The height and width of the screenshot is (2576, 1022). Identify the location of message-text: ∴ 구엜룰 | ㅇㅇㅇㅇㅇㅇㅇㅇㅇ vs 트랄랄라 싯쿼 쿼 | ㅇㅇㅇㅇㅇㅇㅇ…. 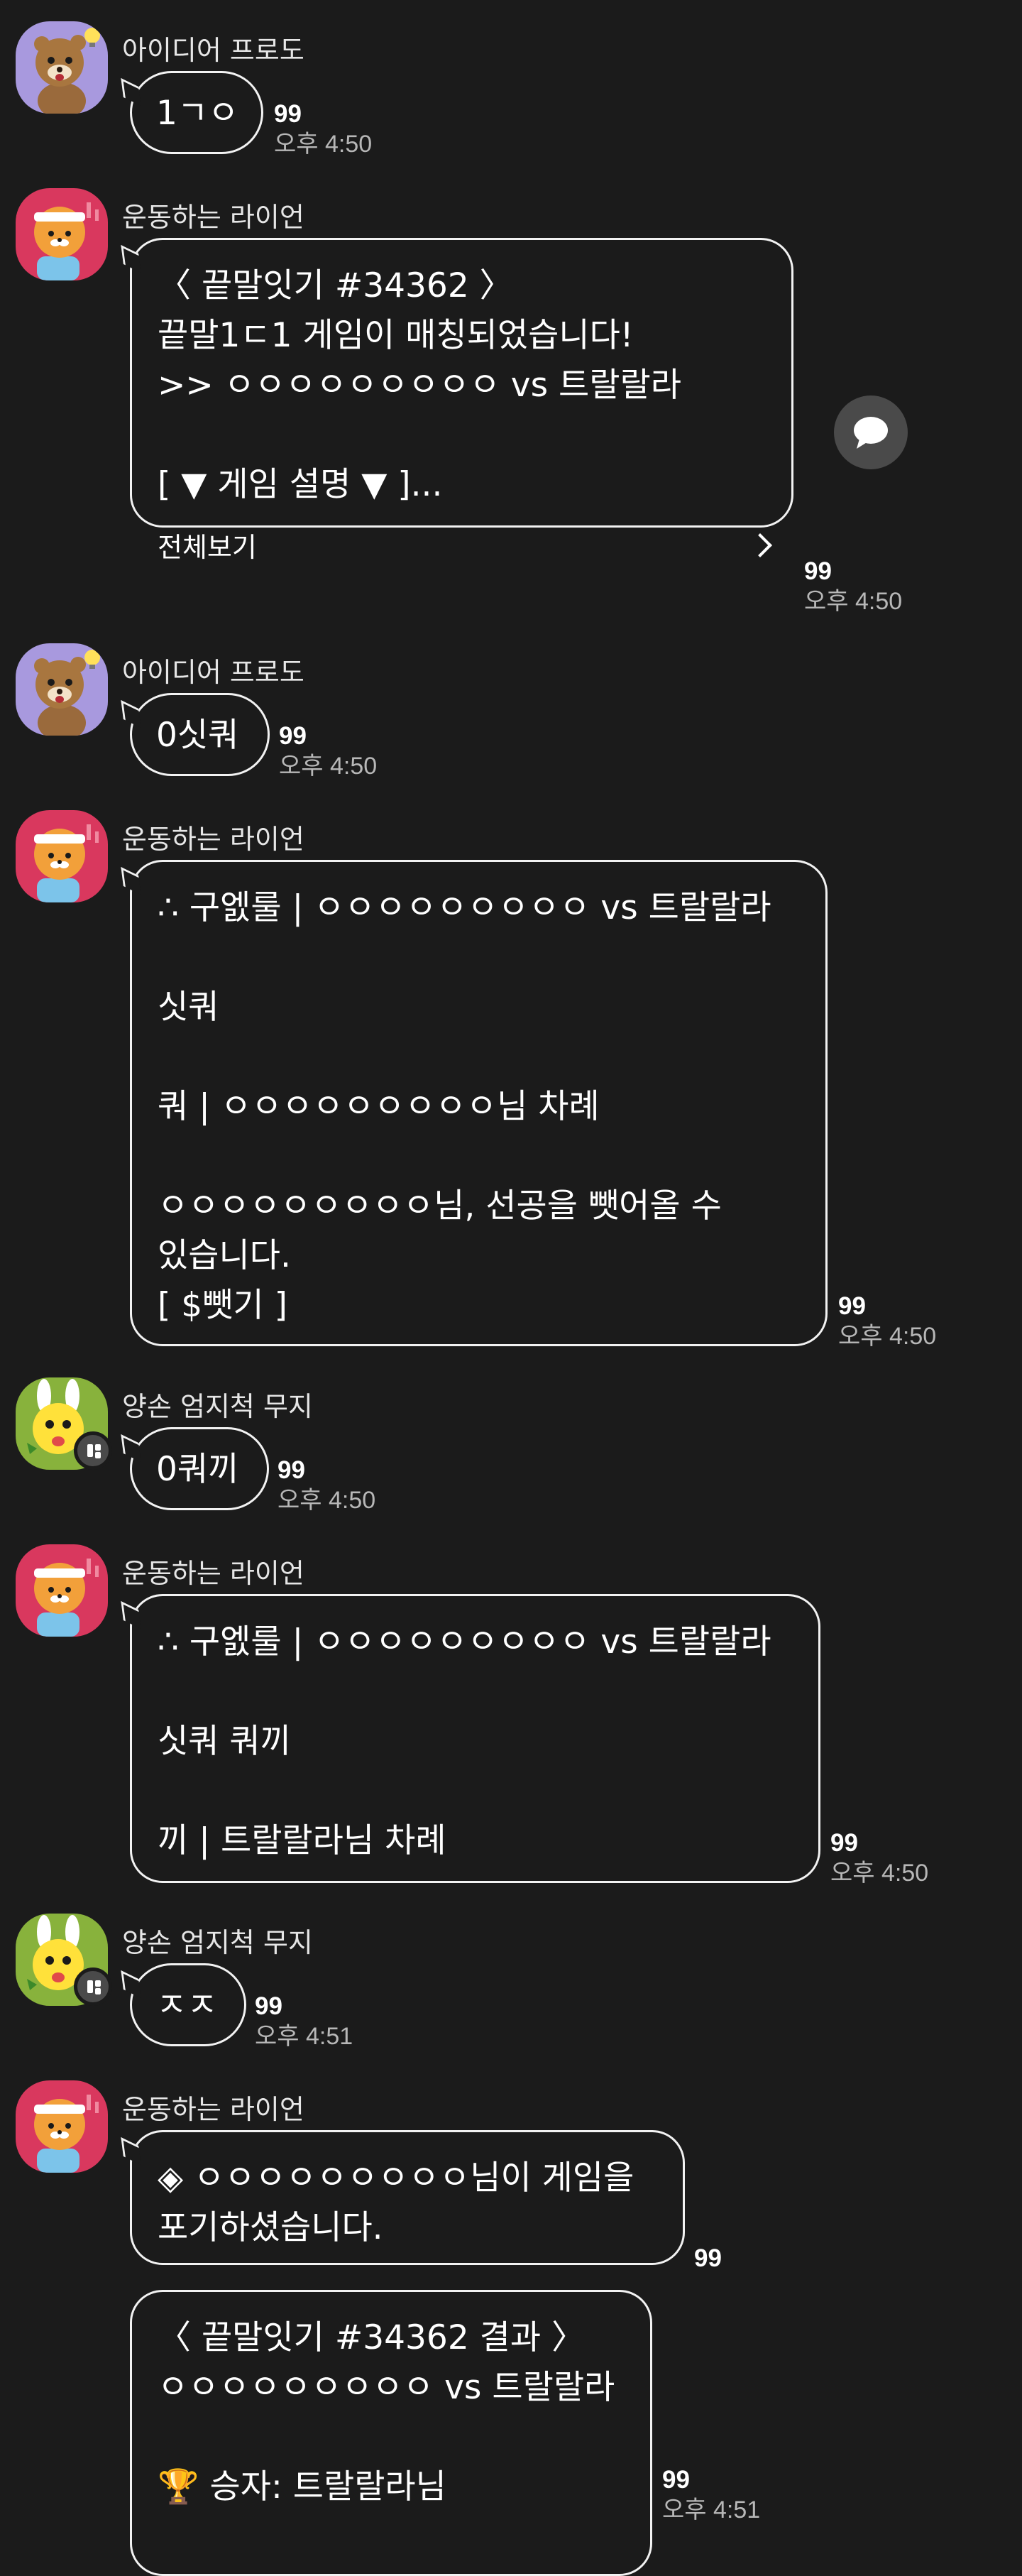
(464, 1106).